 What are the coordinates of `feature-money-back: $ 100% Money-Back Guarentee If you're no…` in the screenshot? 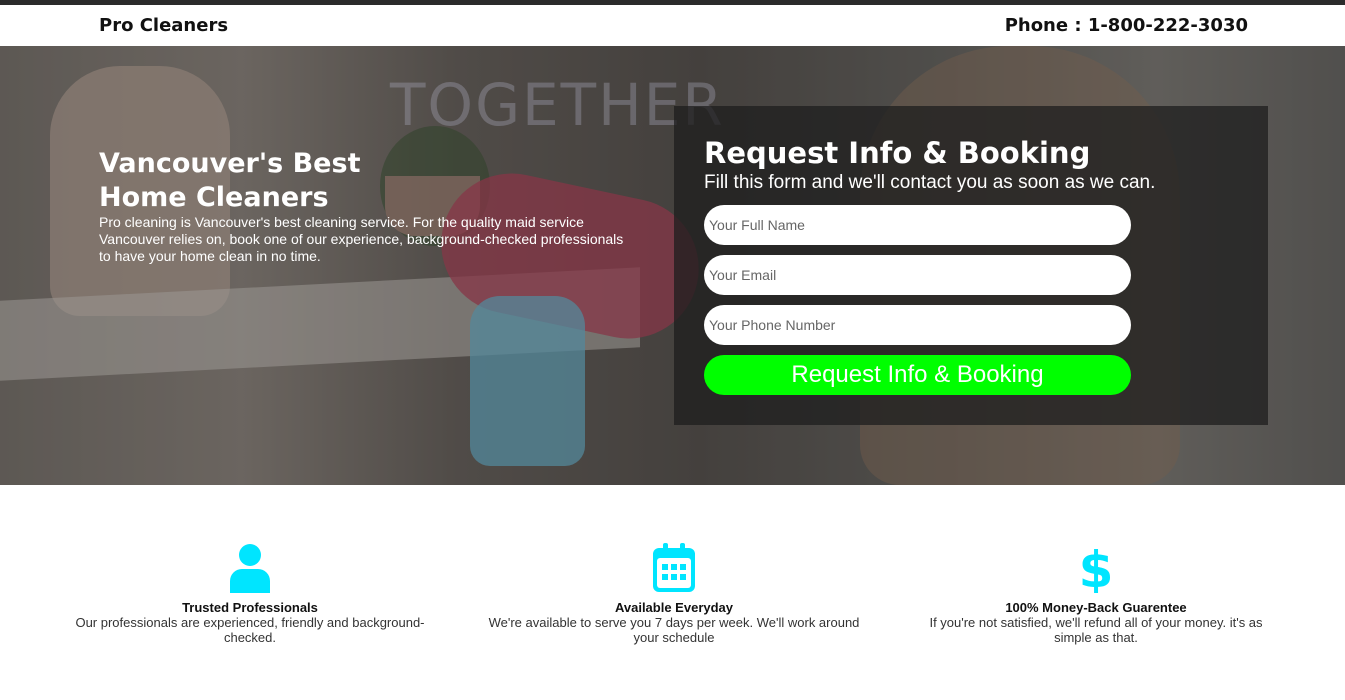 It's located at (1096, 594).